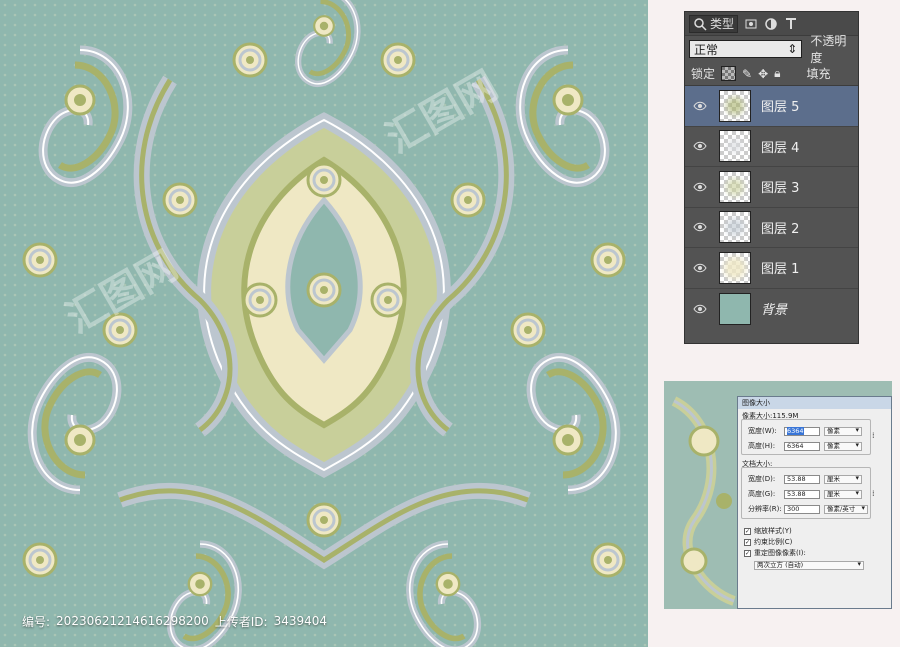 The image size is (900, 647). Describe the element at coordinates (241, 621) in the screenshot. I see `uploader-label: 上传者ID:` at that location.